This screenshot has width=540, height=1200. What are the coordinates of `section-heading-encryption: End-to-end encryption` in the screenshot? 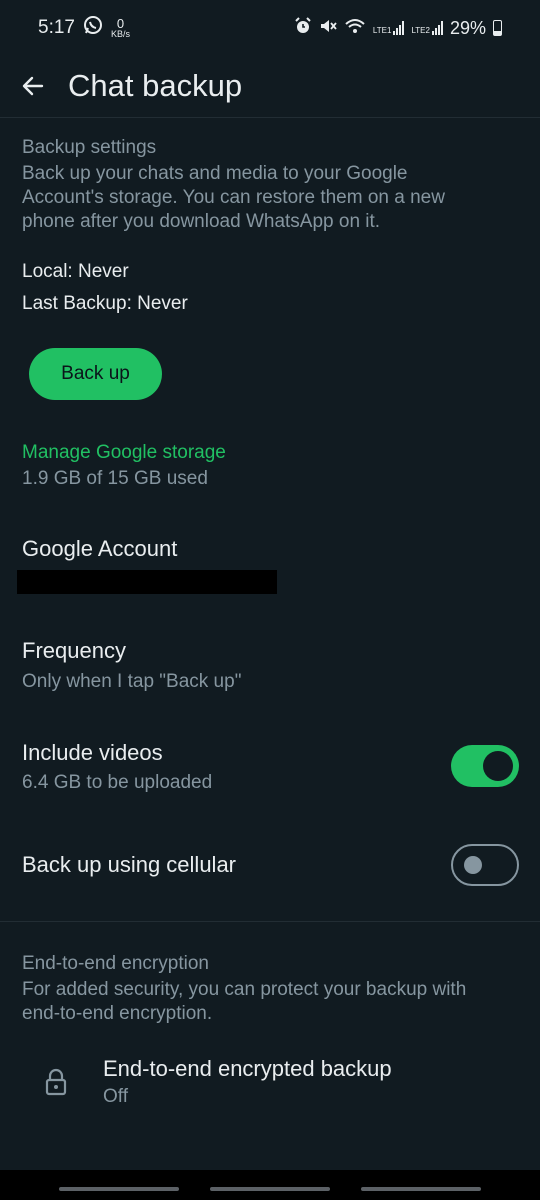 It's located at (115, 963).